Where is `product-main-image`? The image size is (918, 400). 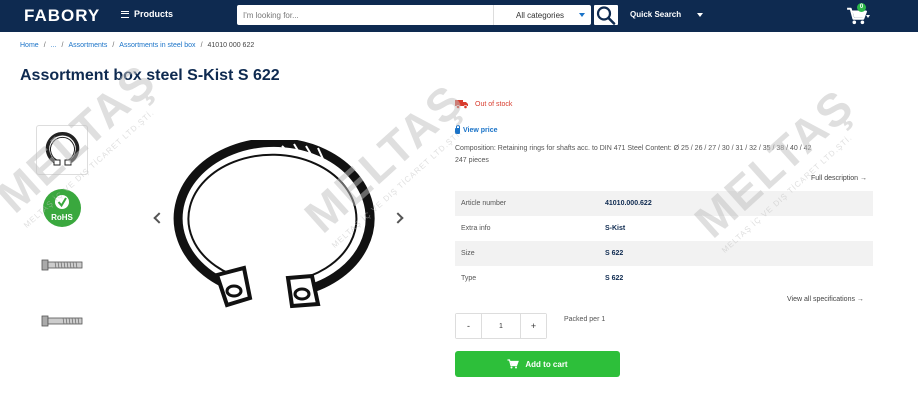
product-main-image is located at coordinates (274, 224).